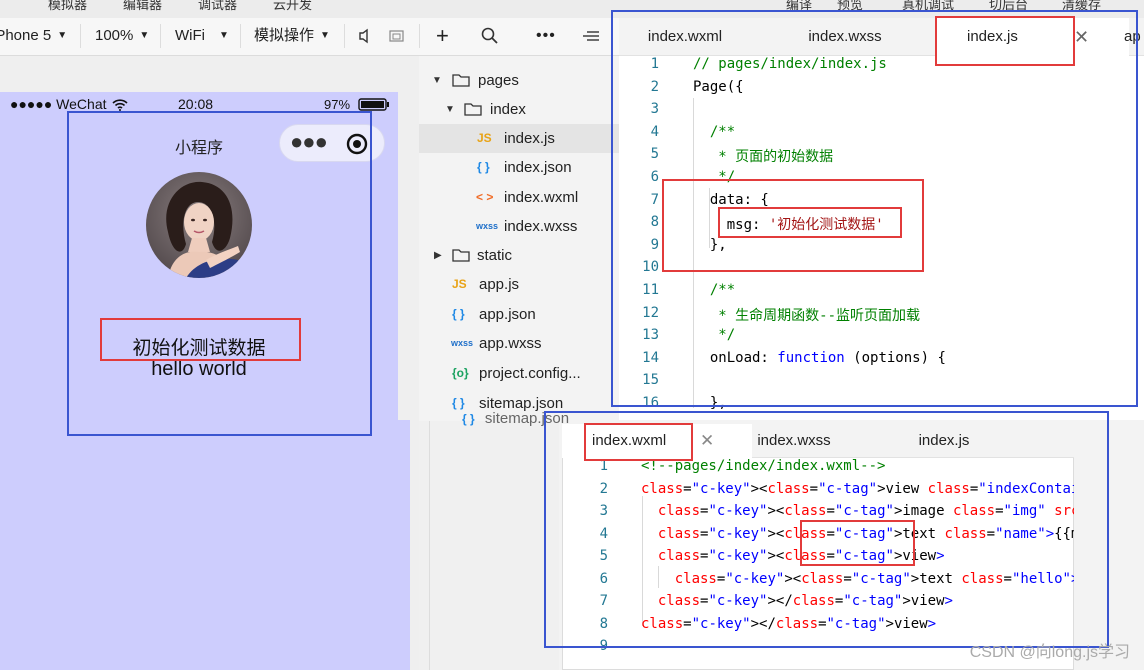 Image resolution: width=1144 pixels, height=670 pixels. I want to click on carrier-label: ●●●●● WeChat, so click(58, 104).